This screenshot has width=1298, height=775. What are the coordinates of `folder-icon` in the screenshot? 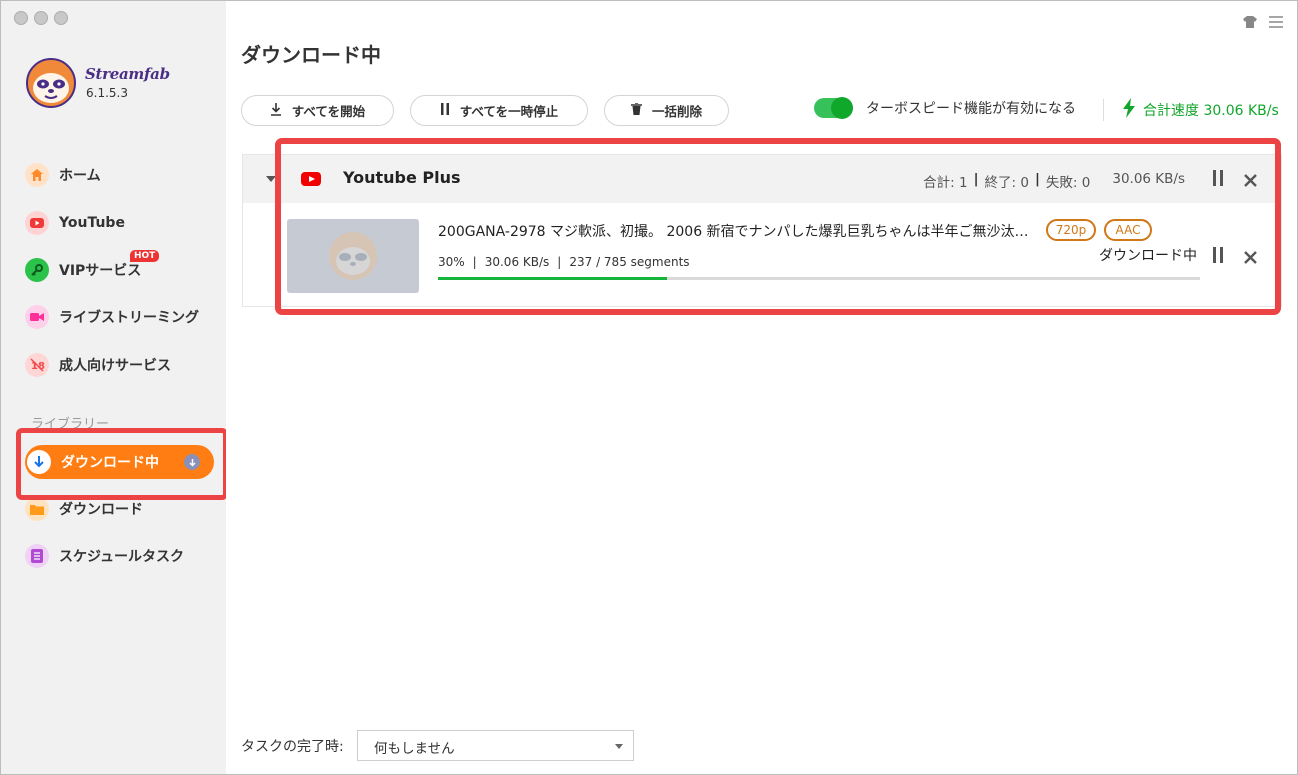 It's located at (37, 509).